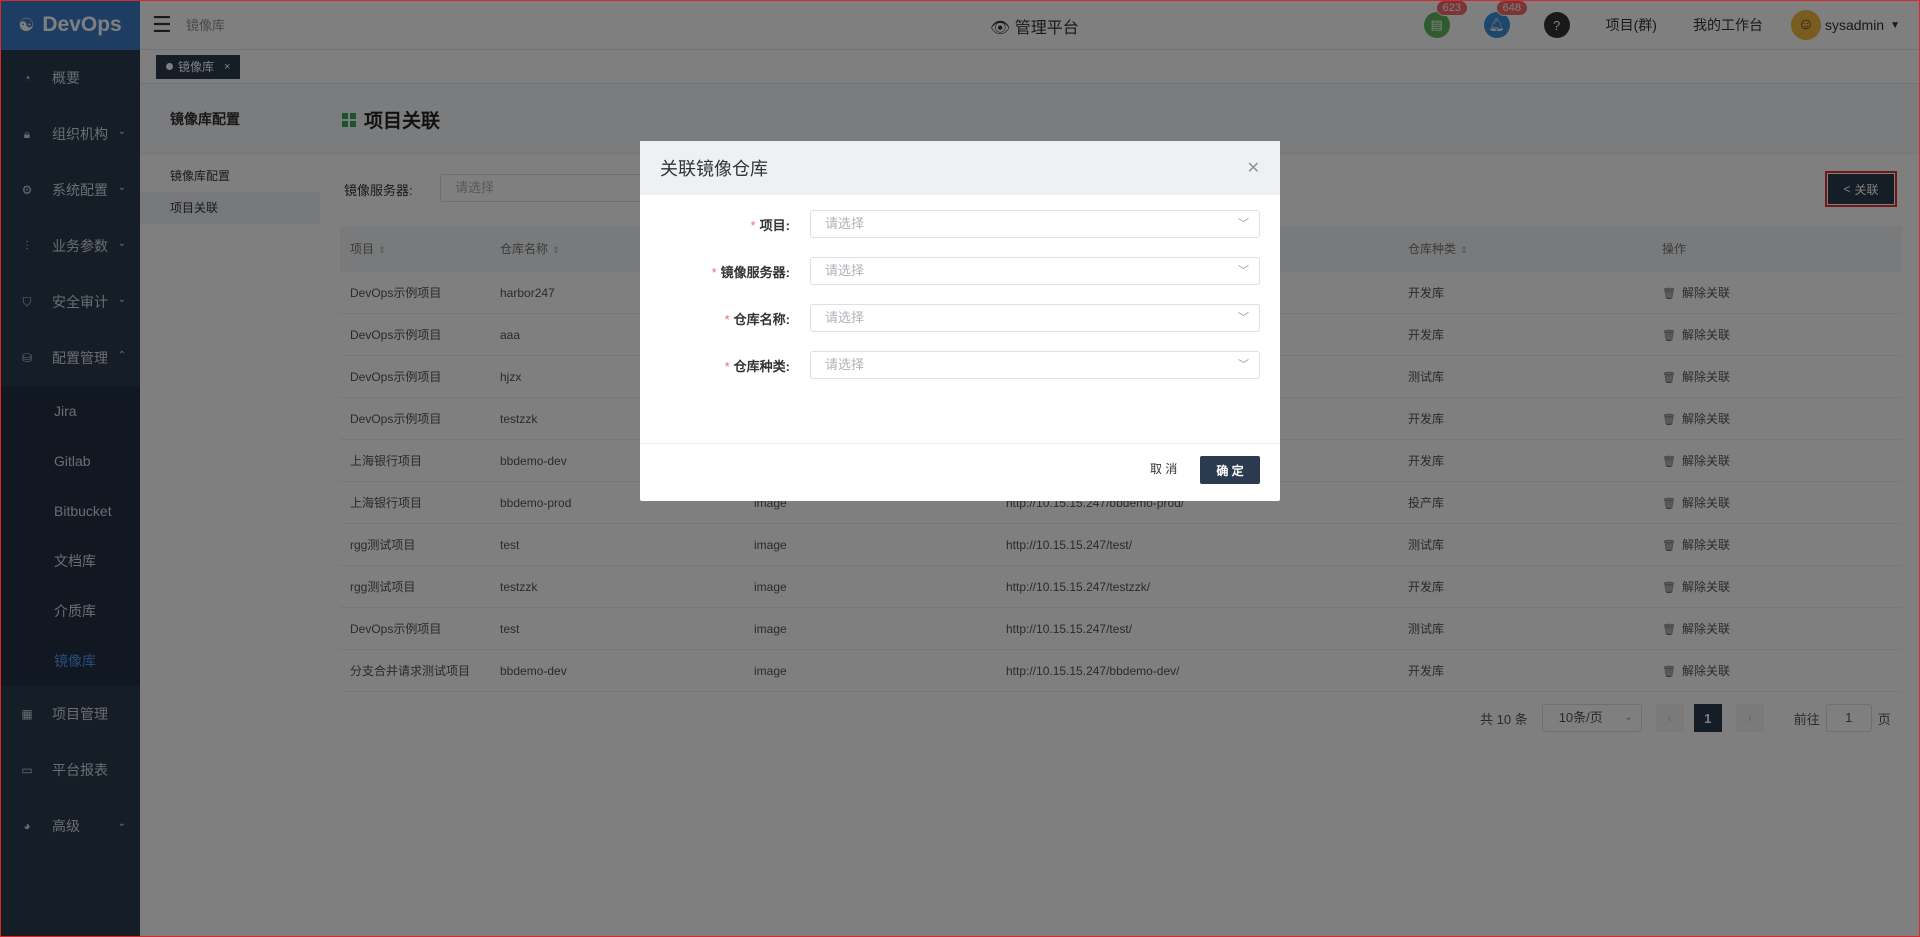 The height and width of the screenshot is (937, 1920). Describe the element at coordinates (1163, 468) in the screenshot. I see `cancel-button: 取 消` at that location.